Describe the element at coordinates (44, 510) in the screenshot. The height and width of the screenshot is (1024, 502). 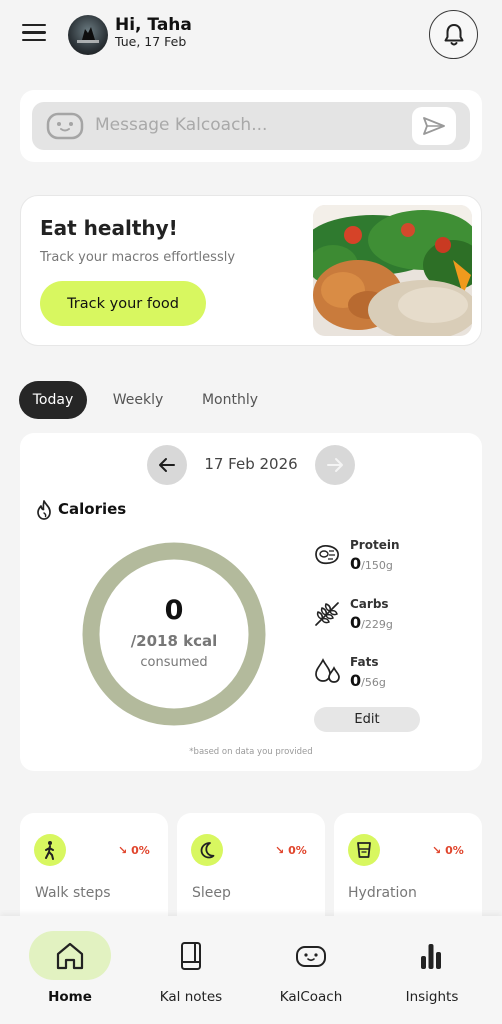
I see `flame-icon` at that location.